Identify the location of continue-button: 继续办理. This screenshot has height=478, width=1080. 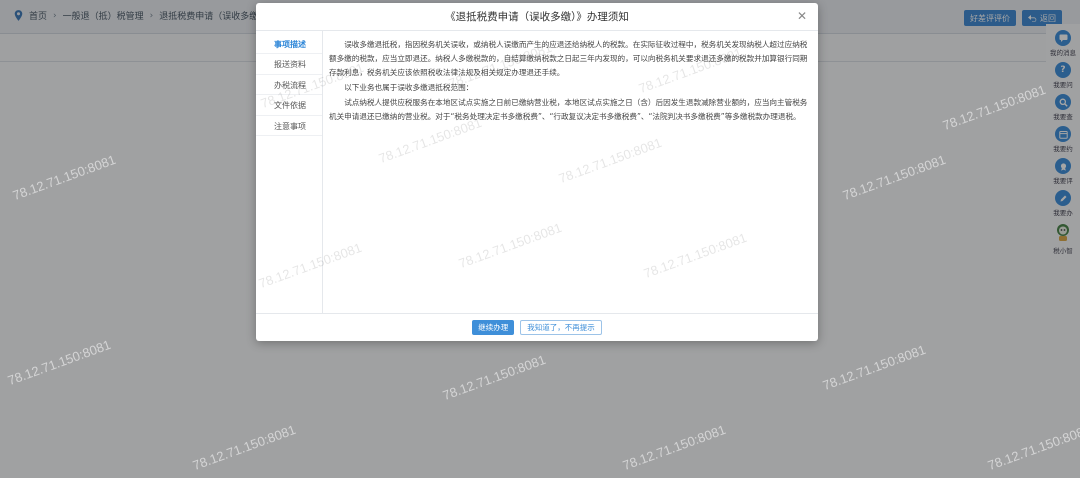
(493, 327).